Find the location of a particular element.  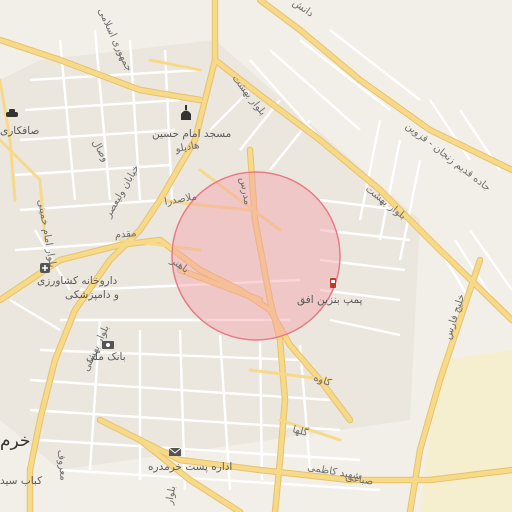

poi-label-gas-station: پمپ بنزین افق is located at coordinates (330, 300).